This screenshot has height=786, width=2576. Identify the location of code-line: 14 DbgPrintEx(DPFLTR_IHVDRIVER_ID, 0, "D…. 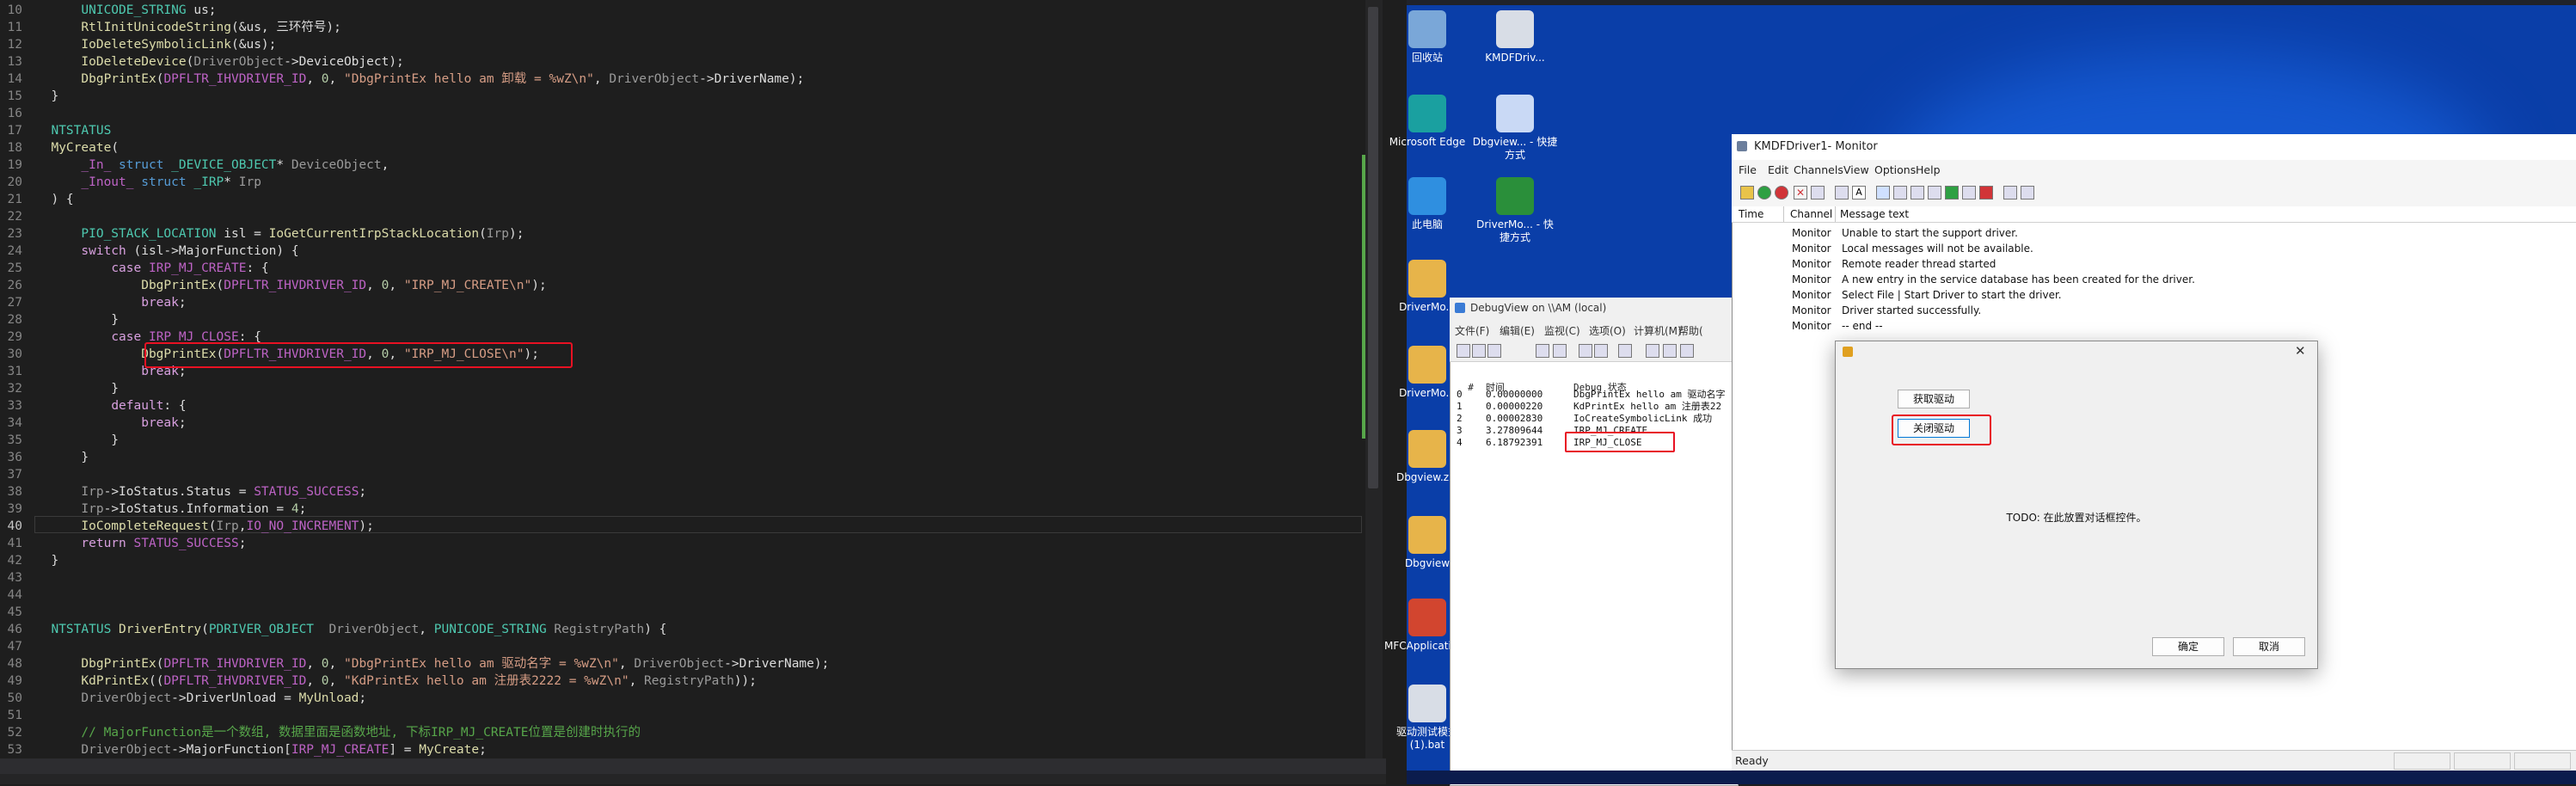
(683, 79).